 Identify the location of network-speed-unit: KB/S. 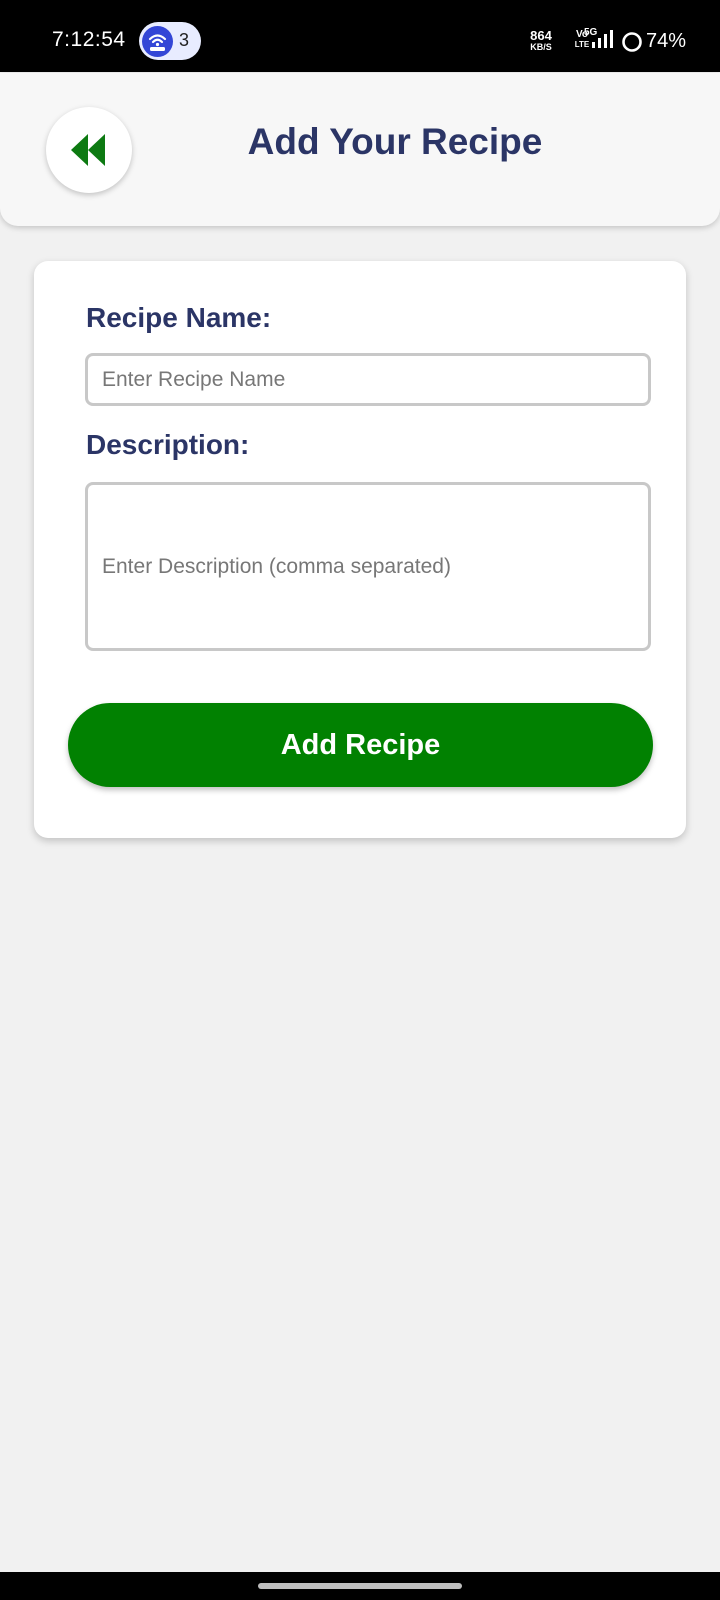
(541, 47).